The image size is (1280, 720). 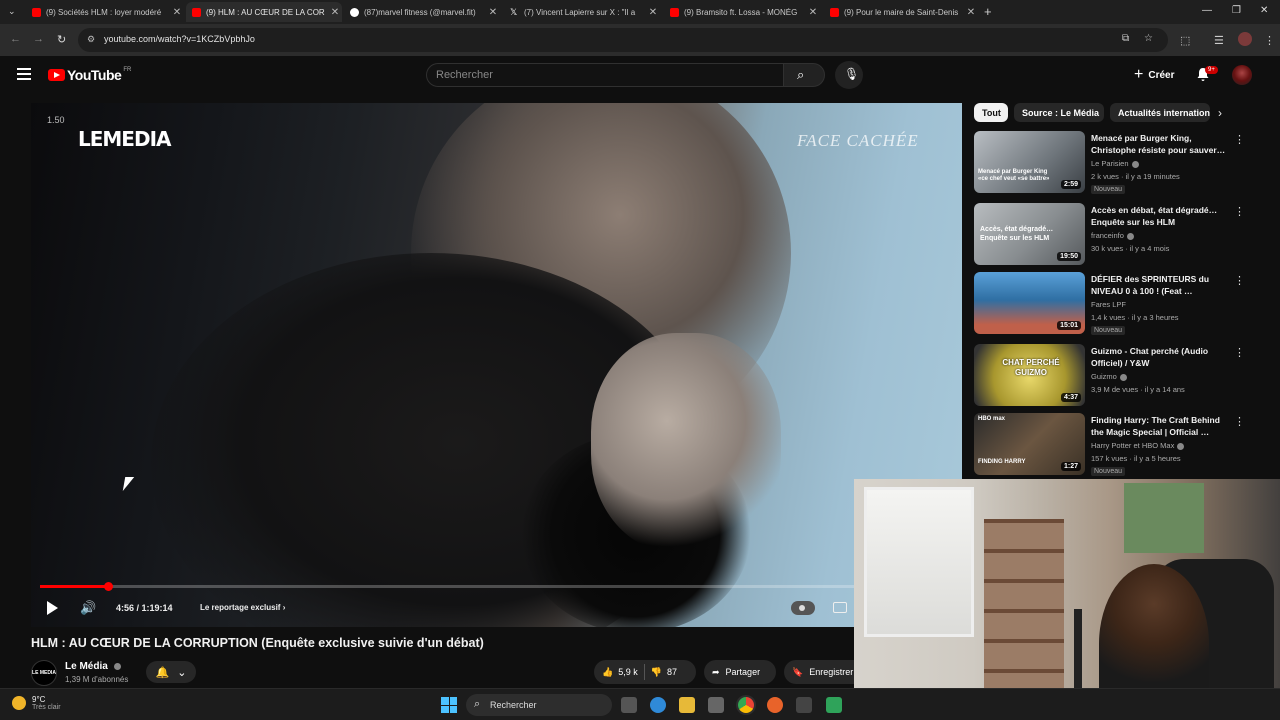 I want to click on site-info-icon: ⚙, so click(x=91, y=39).